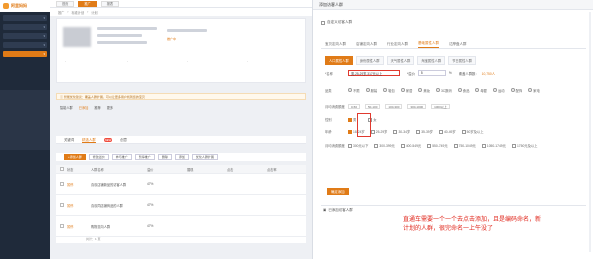  I want to click on amount-option: 400-549元, so click(410, 145).